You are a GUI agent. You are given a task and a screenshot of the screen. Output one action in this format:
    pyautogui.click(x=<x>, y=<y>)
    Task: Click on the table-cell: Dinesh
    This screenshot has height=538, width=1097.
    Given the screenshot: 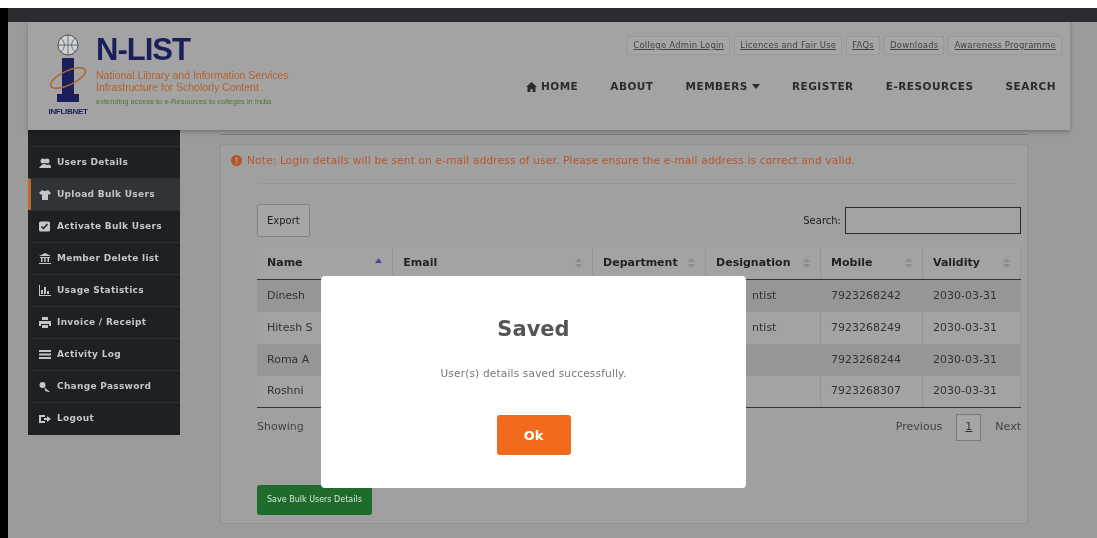 What is the action you would take?
    pyautogui.click(x=286, y=295)
    